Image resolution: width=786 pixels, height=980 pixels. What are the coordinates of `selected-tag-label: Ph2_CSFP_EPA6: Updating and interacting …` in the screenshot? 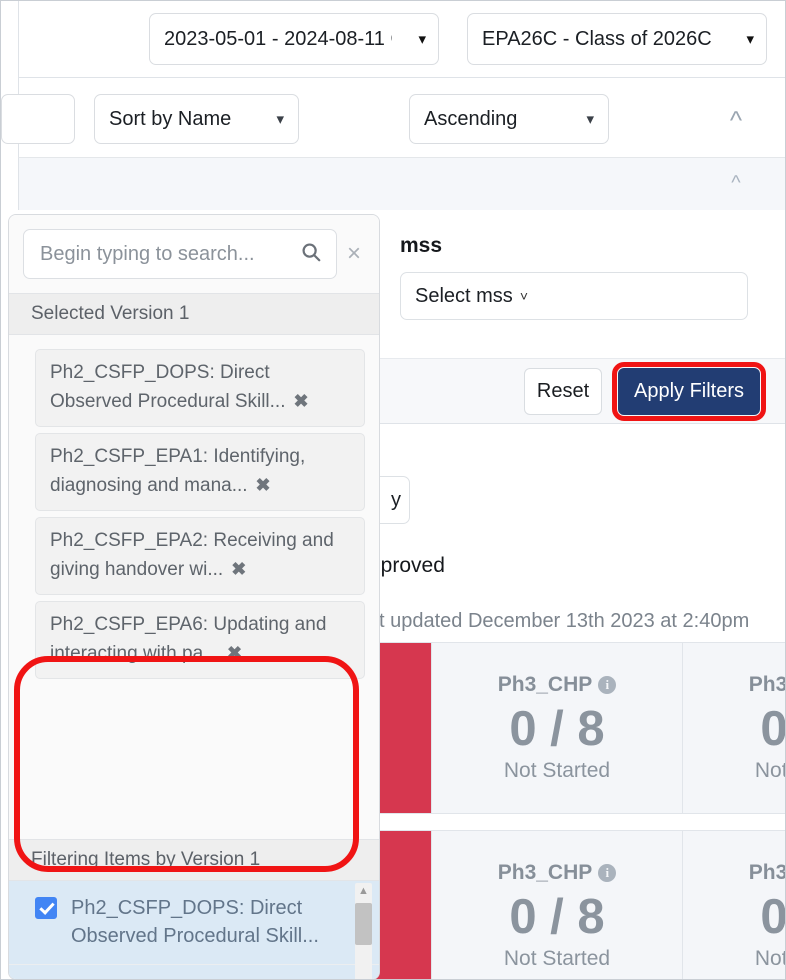 It's located at (188, 639).